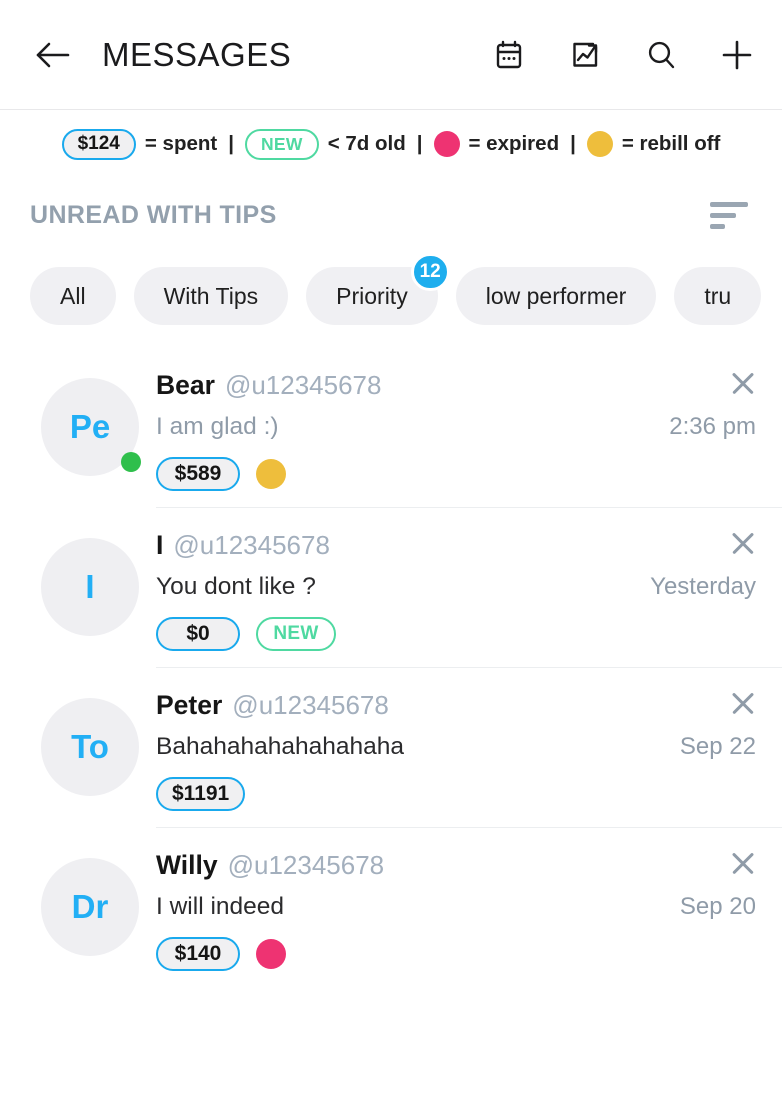 The height and width of the screenshot is (1094, 782). I want to click on avatar: I, so click(90, 587).